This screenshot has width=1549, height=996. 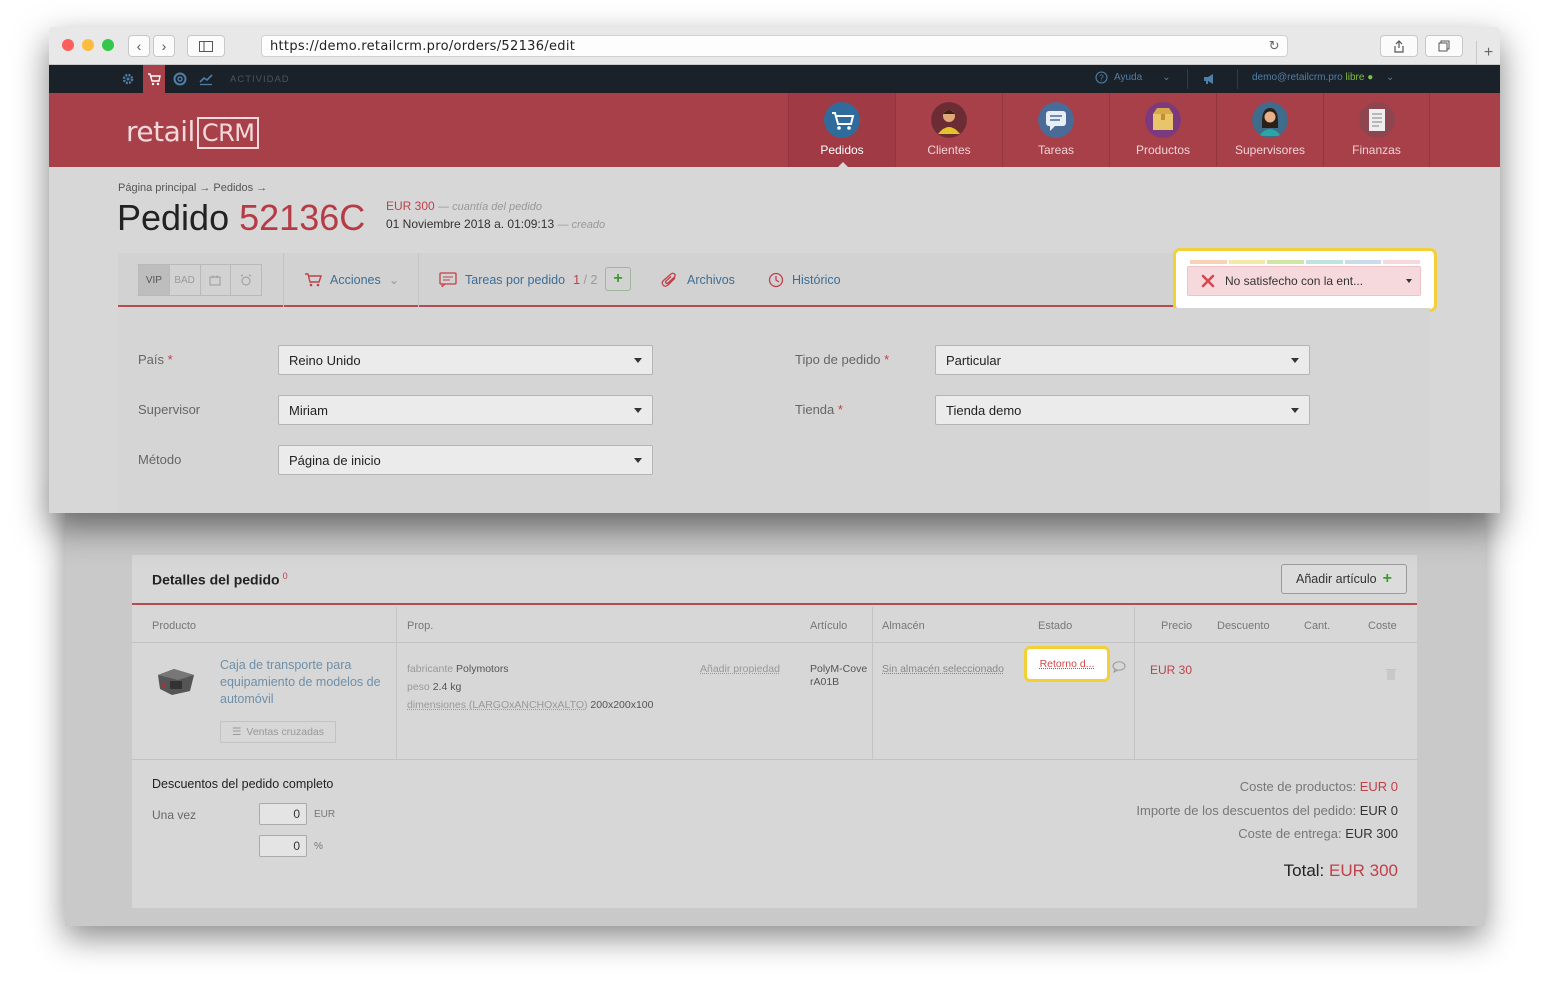 I want to click on user-email: demo@retailcrm.pro, so click(x=1297, y=77).